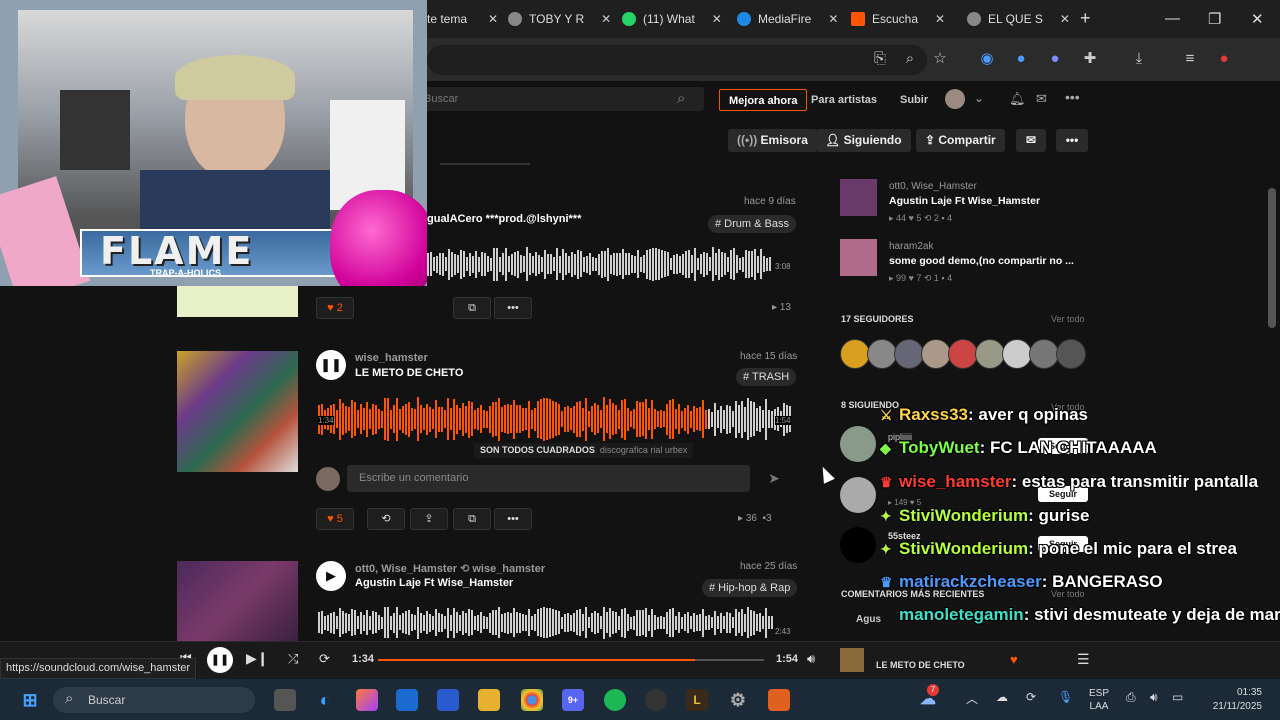 This screenshot has height=720, width=1280. What do you see at coordinates (285, 700) in the screenshot?
I see `task-view-icon` at bounding box center [285, 700].